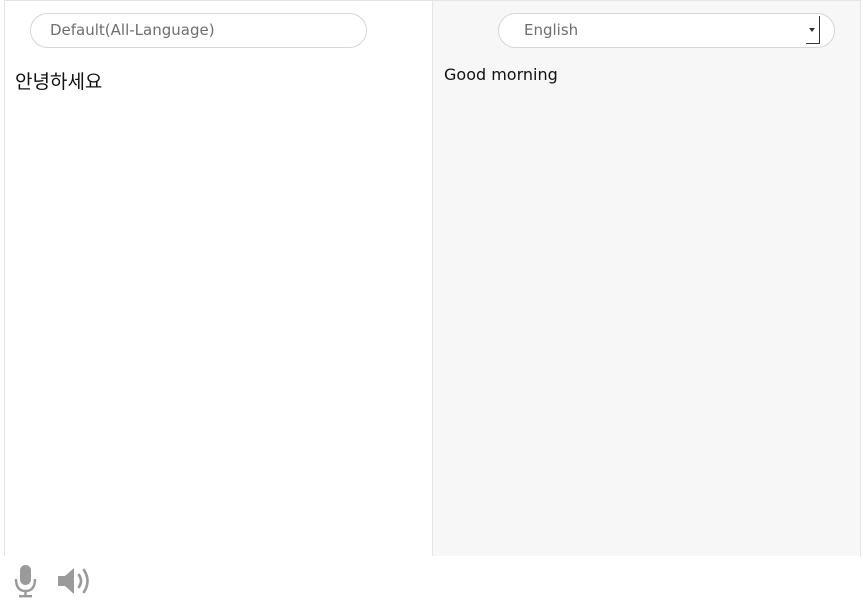  I want to click on target-language-select: English, so click(666, 30).